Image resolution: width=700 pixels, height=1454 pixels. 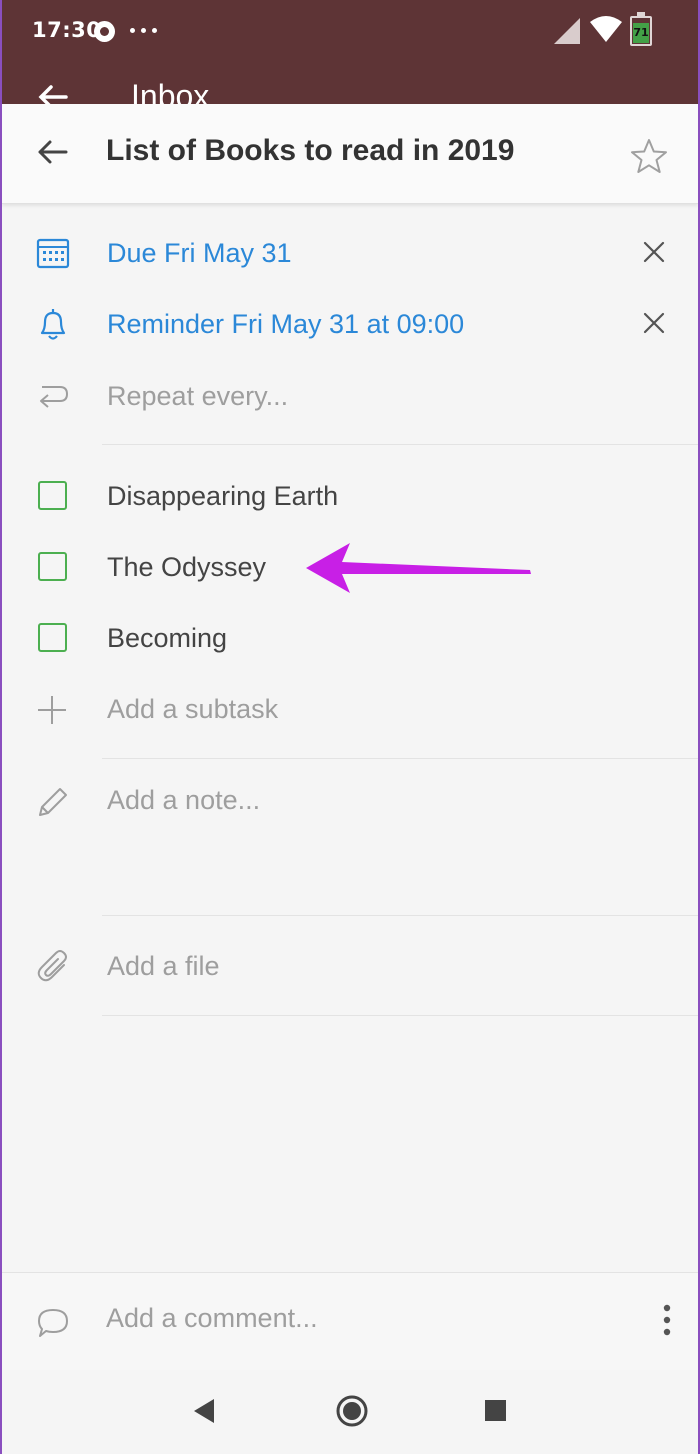 I want to click on pencil-icon, so click(x=53, y=802).